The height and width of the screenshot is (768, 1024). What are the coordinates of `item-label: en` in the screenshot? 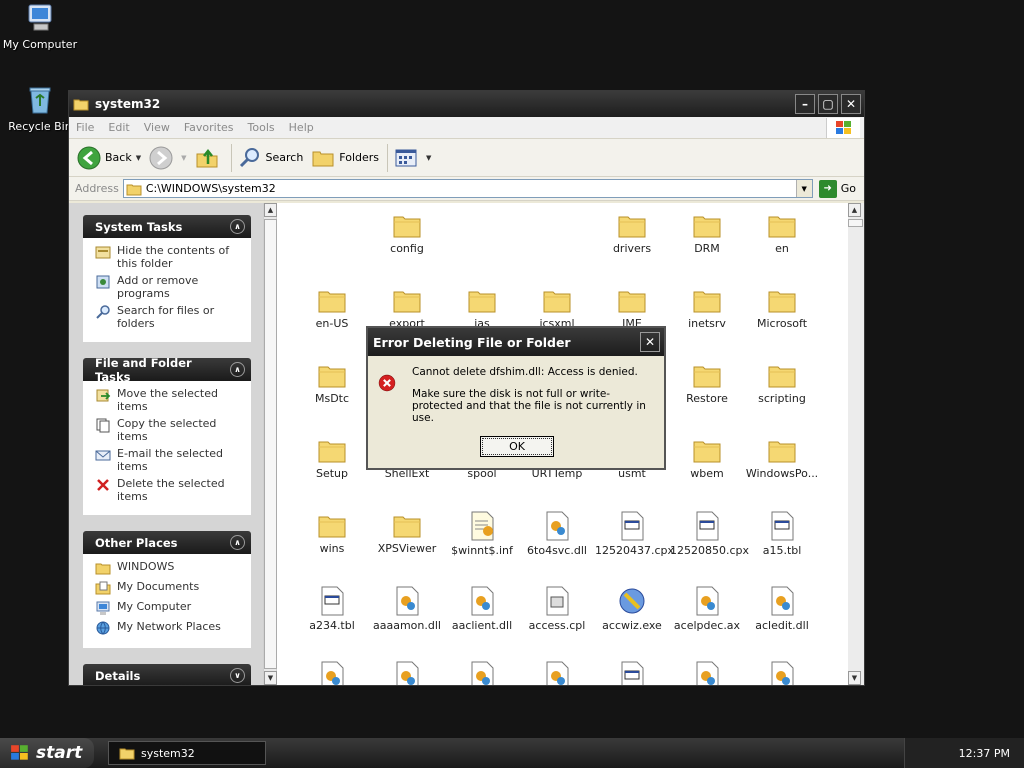 It's located at (782, 248).